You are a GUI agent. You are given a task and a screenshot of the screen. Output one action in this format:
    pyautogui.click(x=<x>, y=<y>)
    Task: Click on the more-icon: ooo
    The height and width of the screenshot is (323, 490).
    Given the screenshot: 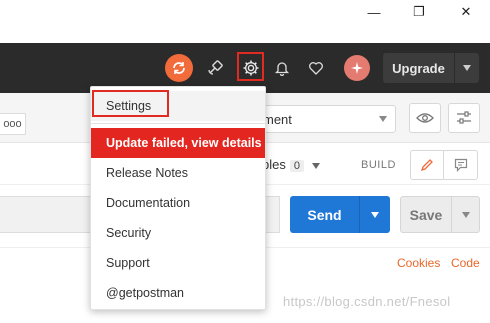 What is the action you would take?
    pyautogui.click(x=12, y=124)
    